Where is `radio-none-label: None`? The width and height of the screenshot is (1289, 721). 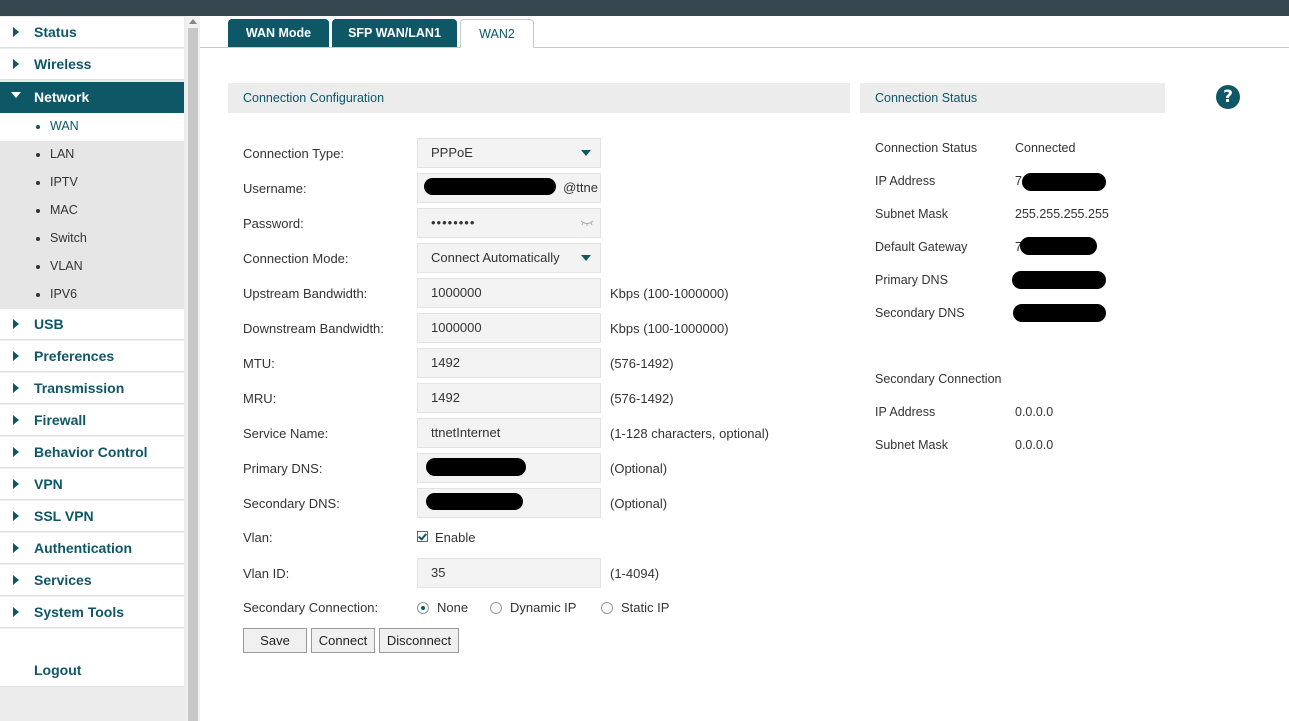 radio-none-label: None is located at coordinates (453, 607).